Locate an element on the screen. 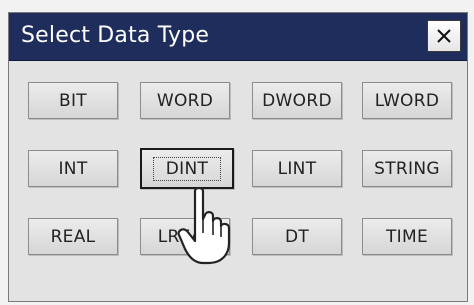  int-button-label: INT is located at coordinates (73, 168).